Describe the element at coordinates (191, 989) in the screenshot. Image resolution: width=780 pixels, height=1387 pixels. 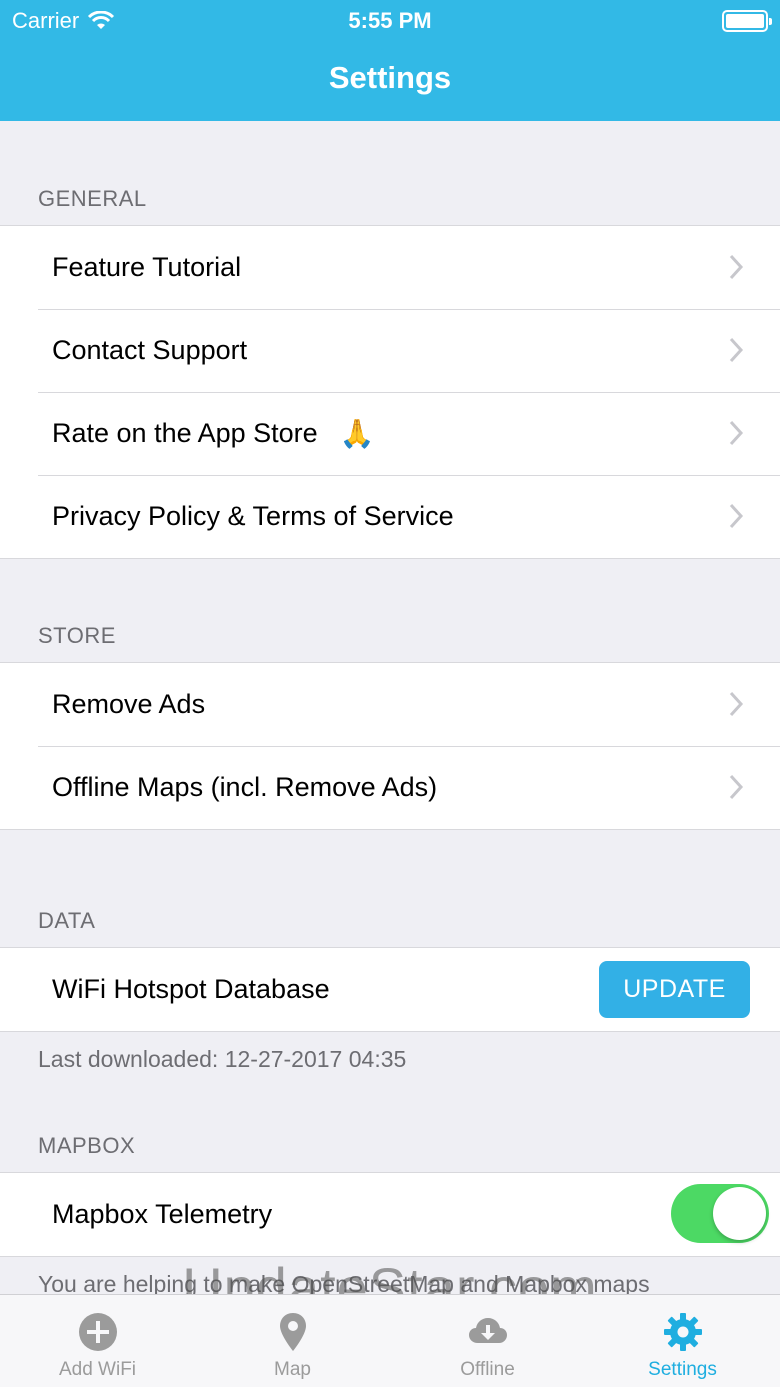
I see `row-label: WiFi Hotspot Database` at that location.